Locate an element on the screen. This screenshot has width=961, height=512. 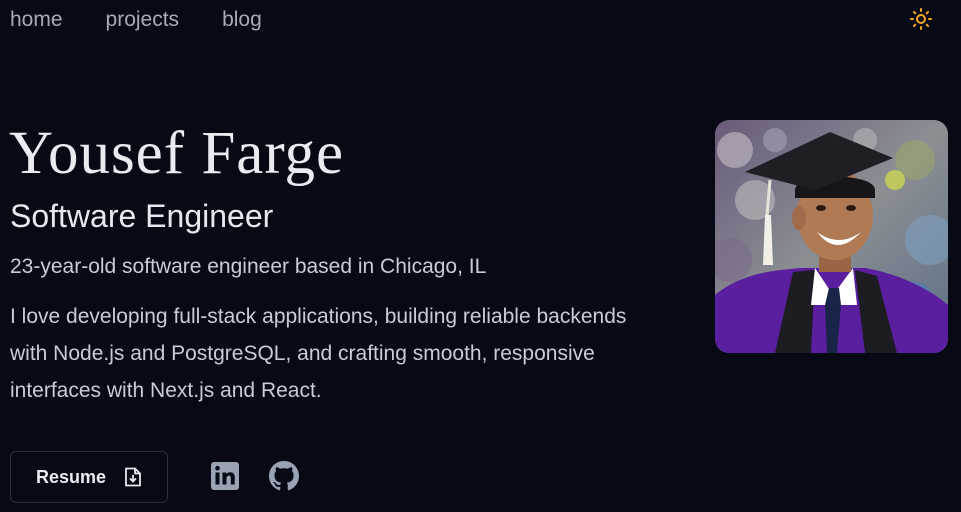
sun-icon is located at coordinates (921, 19).